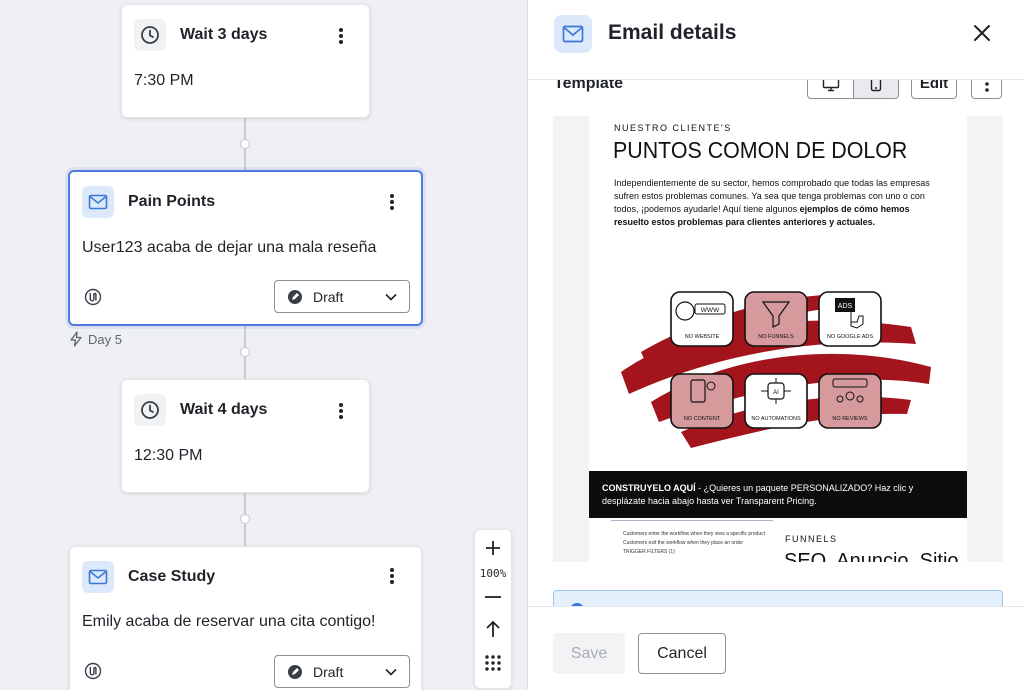 This screenshot has width=1024, height=690. I want to click on tile-glyph-ai: AI, so click(776, 393).